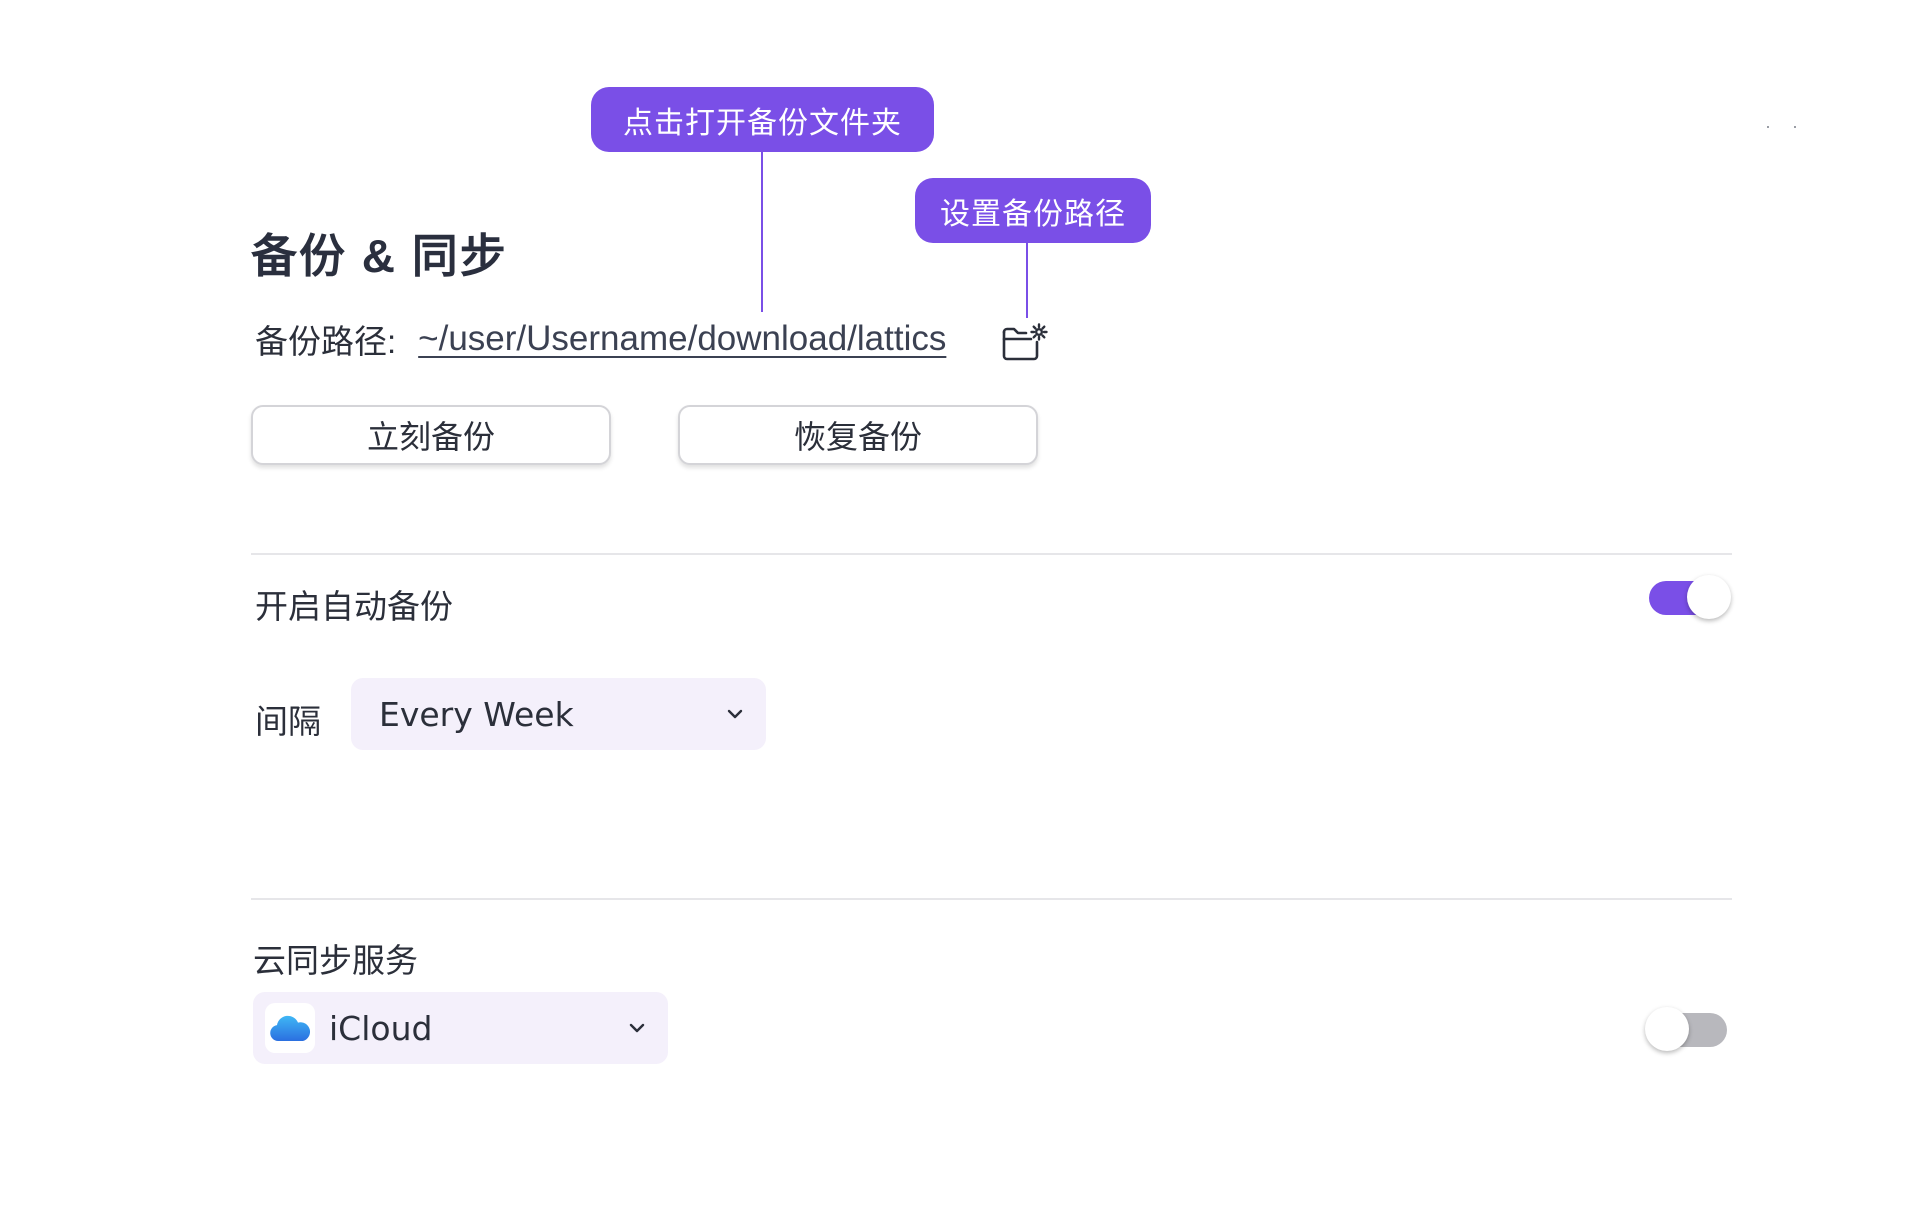  Describe the element at coordinates (762, 123) in the screenshot. I see `open-folder-callout-text: 点击打开备份文件夹` at that location.